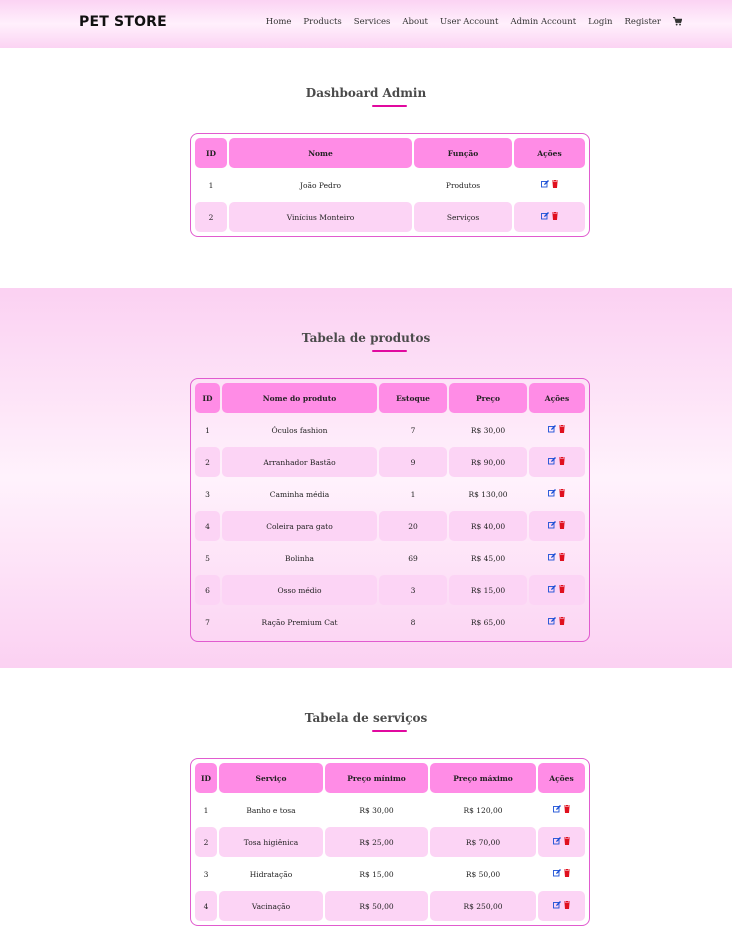 This screenshot has height=951, width=732. Describe the element at coordinates (483, 874) in the screenshot. I see `cell-max-price: R$ 50,00` at that location.